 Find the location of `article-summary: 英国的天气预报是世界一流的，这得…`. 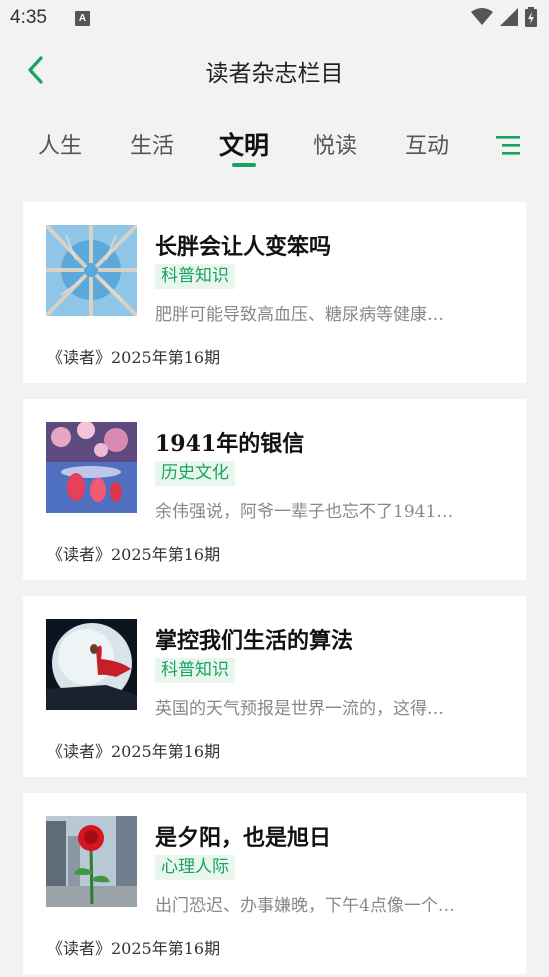

article-summary: 英国的天气预报是世界一流的，这得… is located at coordinates (299, 709).